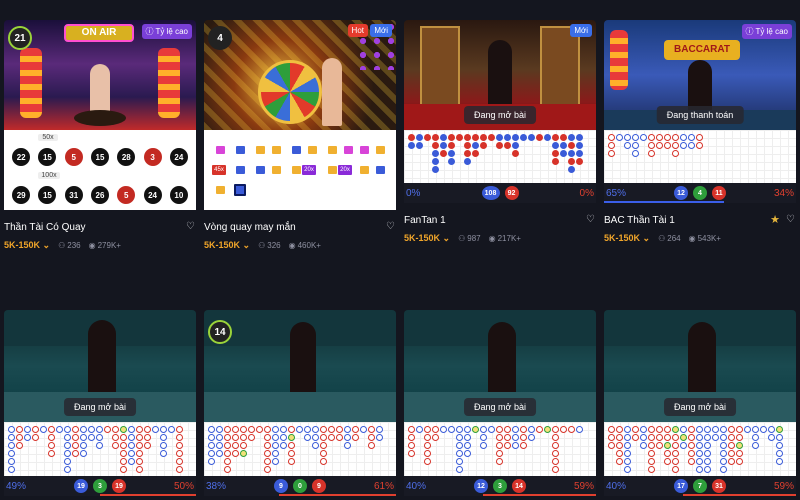  Describe the element at coordinates (775, 220) in the screenshot. I see `star-icon: ★` at that location.